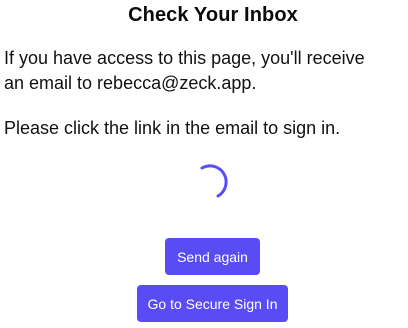 The height and width of the screenshot is (328, 408). I want to click on spinner-arc, so click(214, 181).